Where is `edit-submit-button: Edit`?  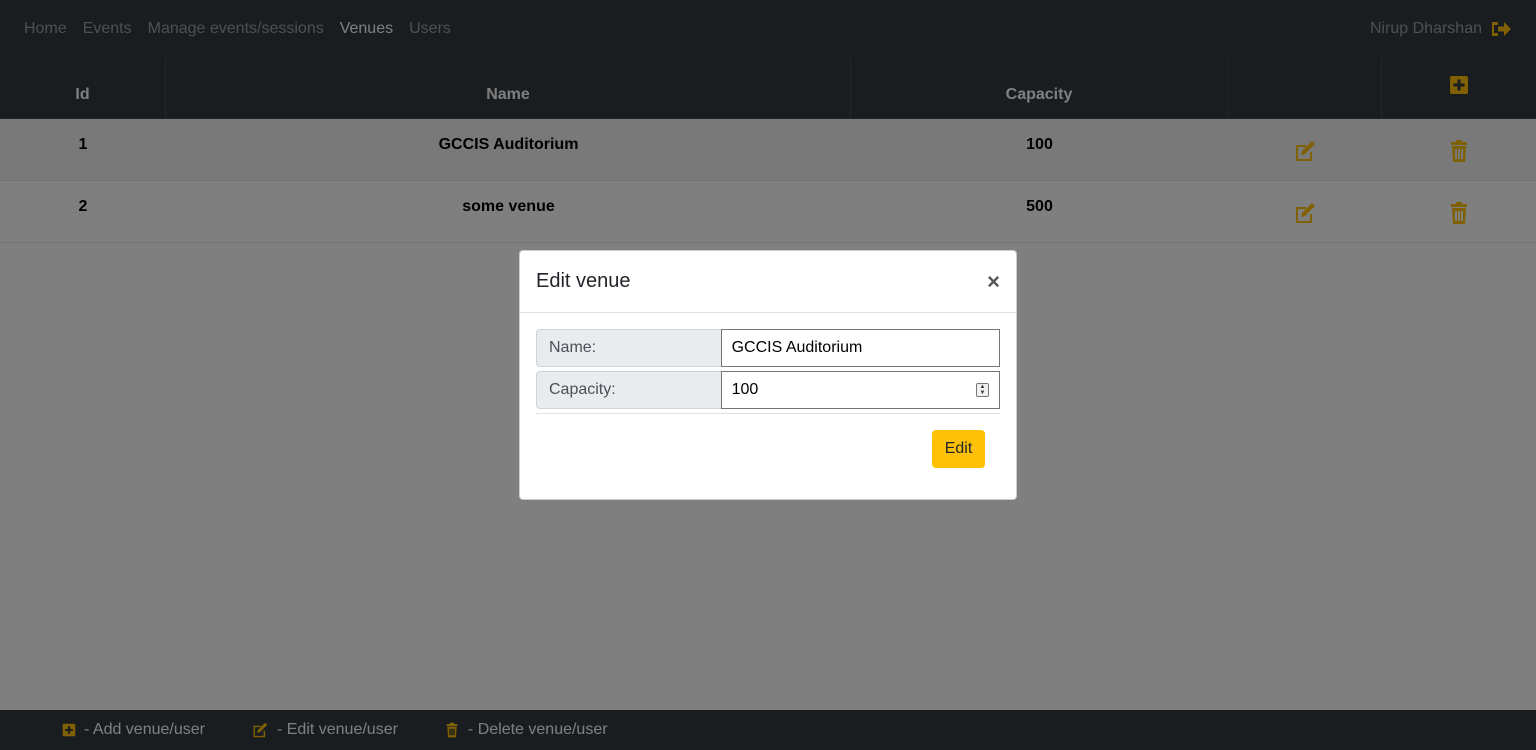 edit-submit-button: Edit is located at coordinates (958, 449).